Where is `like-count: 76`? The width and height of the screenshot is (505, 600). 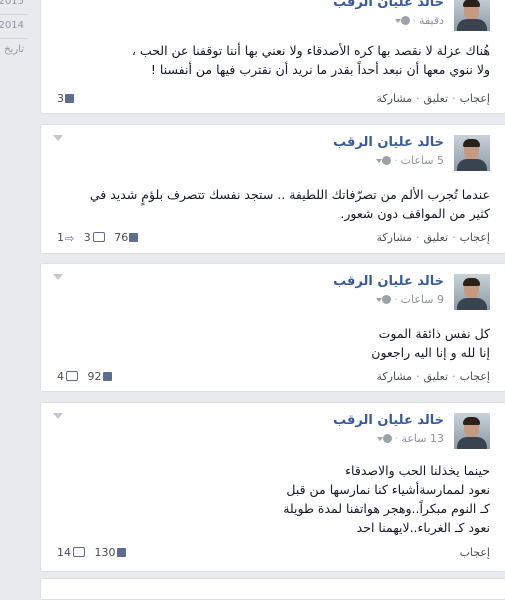
like-count: 76 is located at coordinates (126, 237).